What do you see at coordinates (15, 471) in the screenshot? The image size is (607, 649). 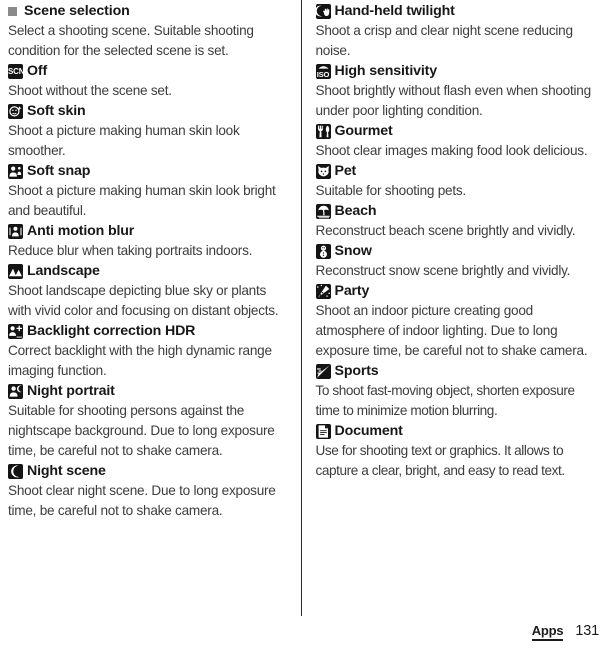 I see `night-scene-moon-icon` at bounding box center [15, 471].